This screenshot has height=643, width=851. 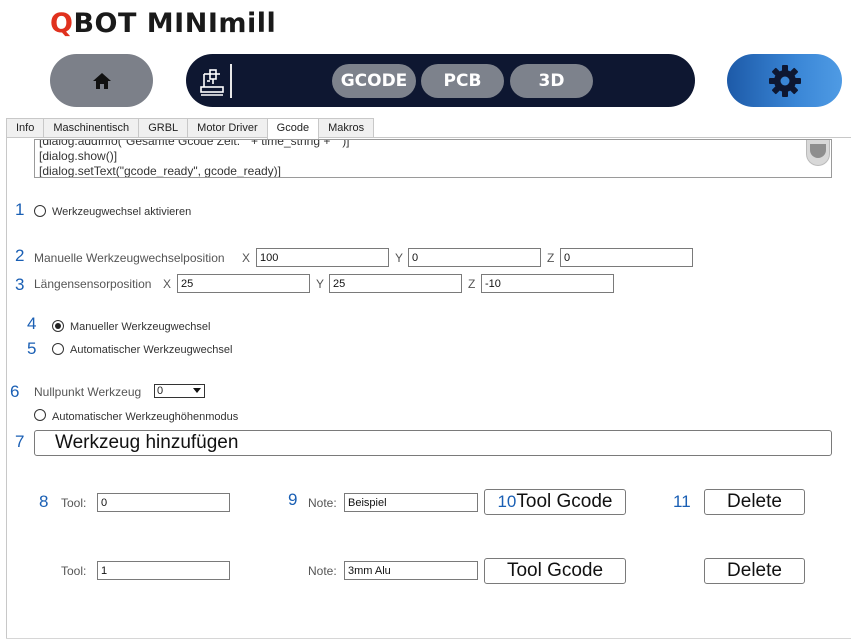 I want to click on manual-toolchange-label: Manueller Werkzeugwechsel, so click(x=140, y=327).